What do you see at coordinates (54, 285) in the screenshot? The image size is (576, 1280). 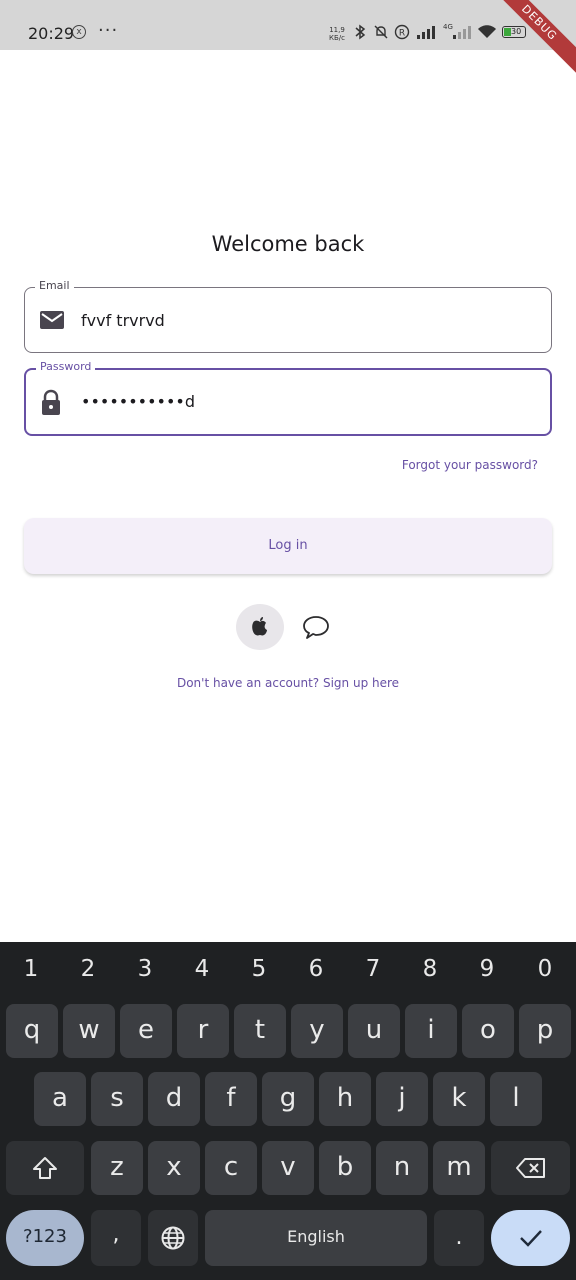 I see `email-label: Email` at bounding box center [54, 285].